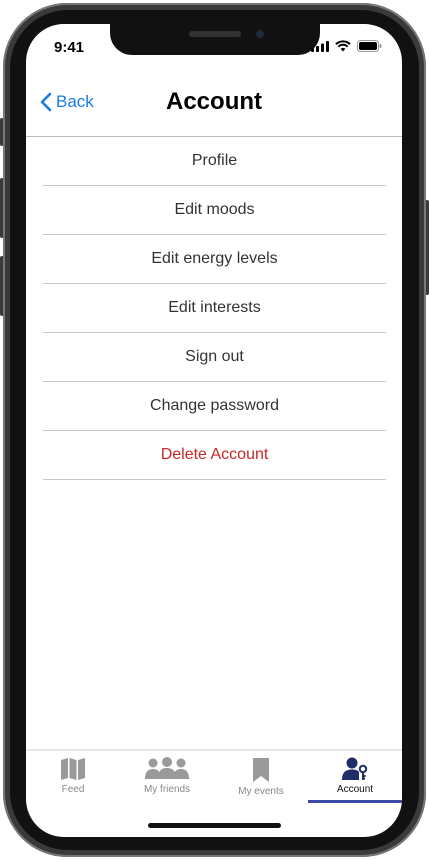  What do you see at coordinates (343, 46) in the screenshot?
I see `wifi-icon` at bounding box center [343, 46].